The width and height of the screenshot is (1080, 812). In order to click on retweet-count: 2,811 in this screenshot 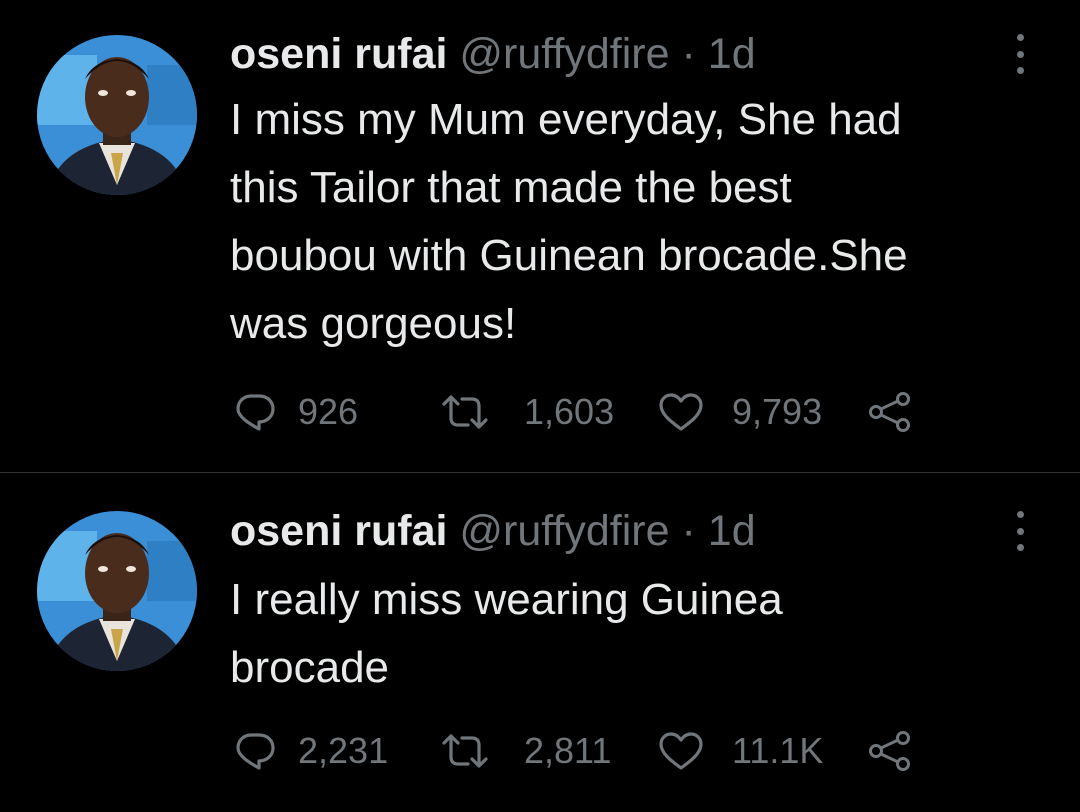, I will do `click(568, 750)`.